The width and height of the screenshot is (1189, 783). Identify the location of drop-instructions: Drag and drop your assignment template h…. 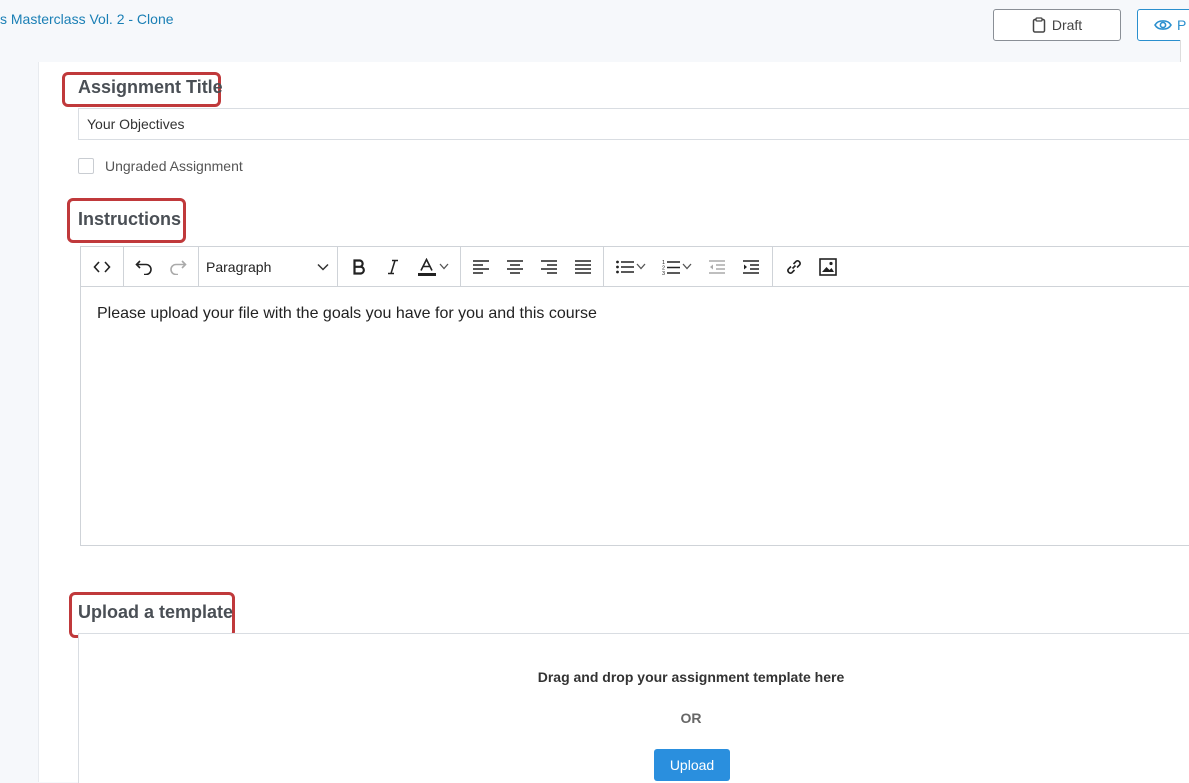
(691, 677).